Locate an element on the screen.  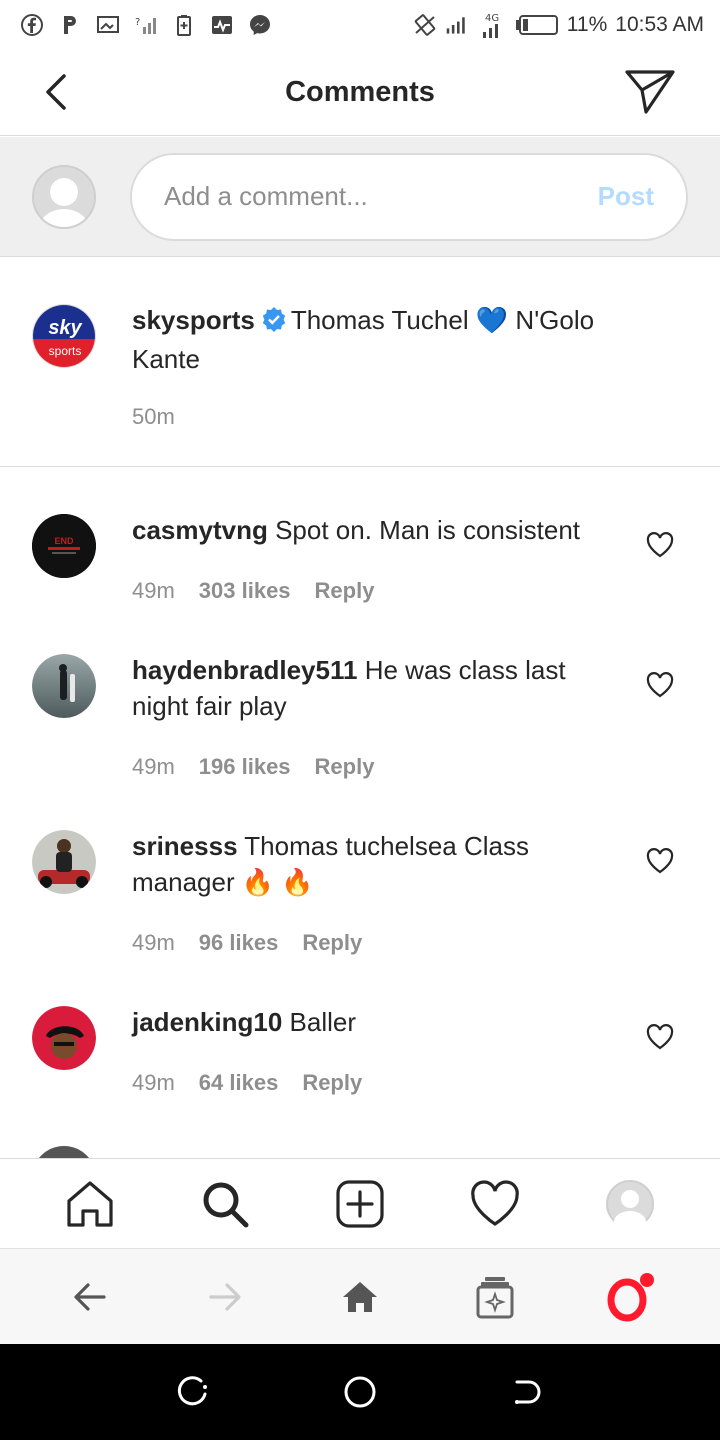
cast-icon is located at coordinates (108, 25).